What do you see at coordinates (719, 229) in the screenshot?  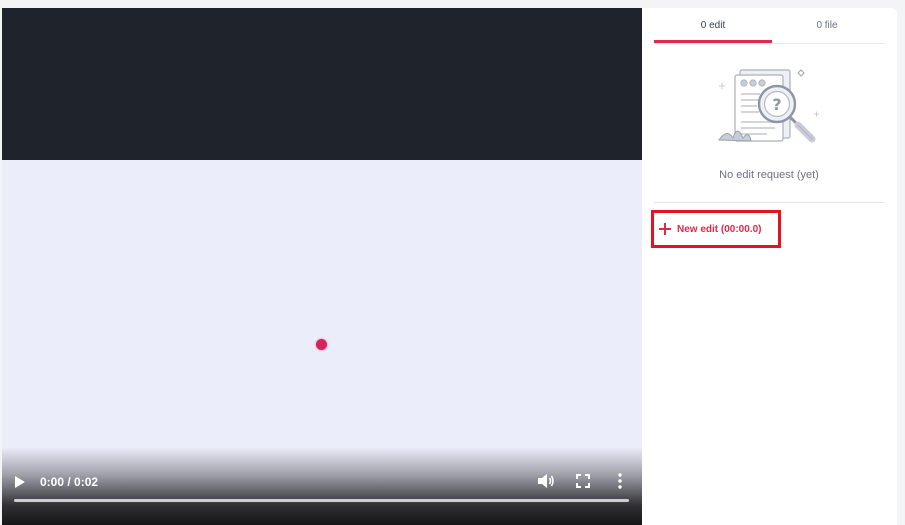 I see `new-edit-label: New edit (00:00.0)` at bounding box center [719, 229].